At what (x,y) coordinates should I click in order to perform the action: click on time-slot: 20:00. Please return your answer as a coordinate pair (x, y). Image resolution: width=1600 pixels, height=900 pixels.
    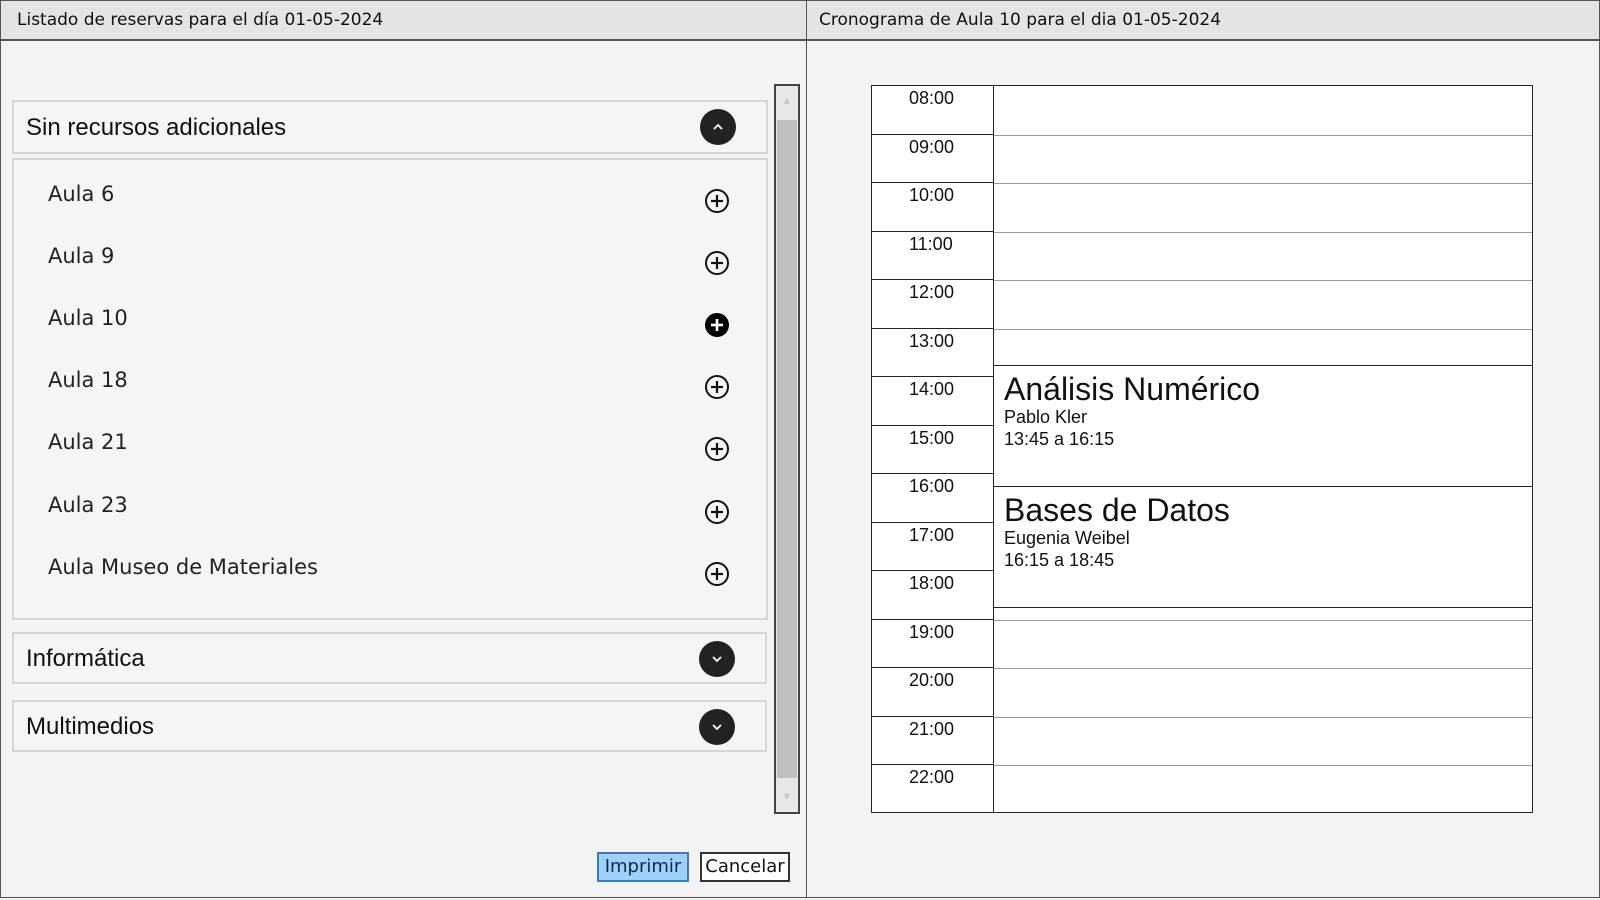
    Looking at the image, I should click on (932, 692).